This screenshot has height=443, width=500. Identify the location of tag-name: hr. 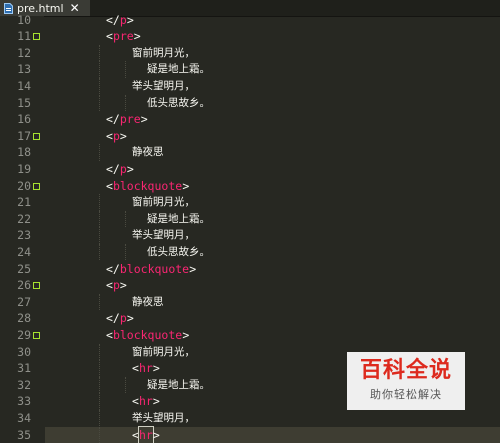
(146, 401).